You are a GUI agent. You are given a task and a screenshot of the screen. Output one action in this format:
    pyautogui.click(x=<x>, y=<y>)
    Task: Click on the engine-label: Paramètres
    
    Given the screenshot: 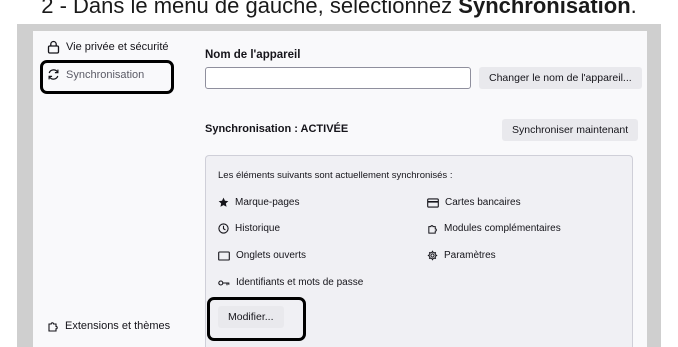 What is the action you would take?
    pyautogui.click(x=470, y=255)
    